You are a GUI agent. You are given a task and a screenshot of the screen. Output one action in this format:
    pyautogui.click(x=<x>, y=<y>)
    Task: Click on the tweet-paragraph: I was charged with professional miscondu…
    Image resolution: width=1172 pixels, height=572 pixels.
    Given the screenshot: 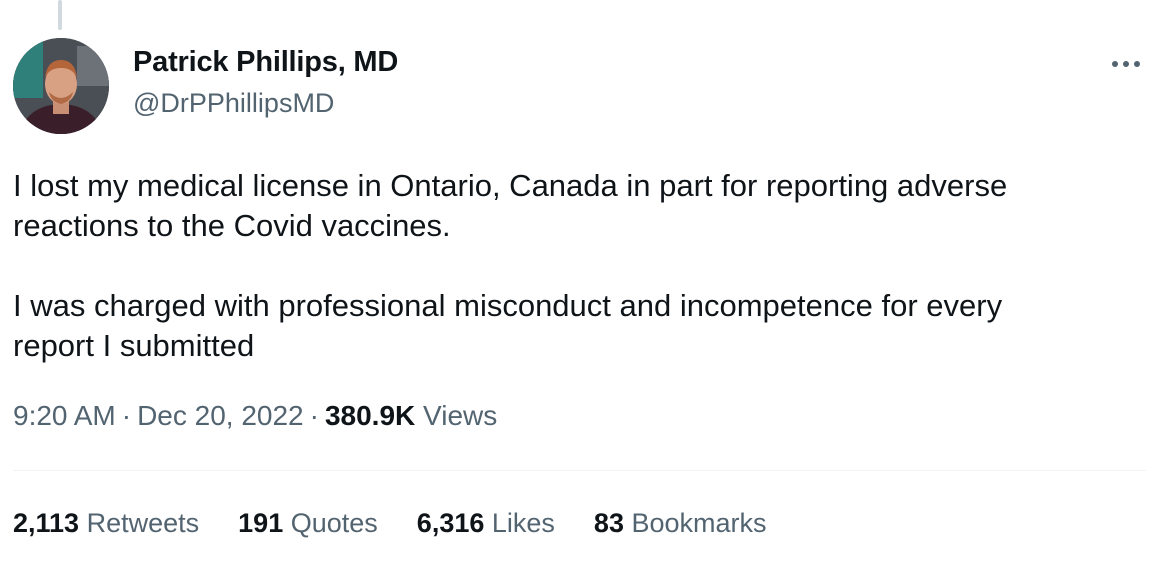 What is the action you would take?
    pyautogui.click(x=583, y=326)
    